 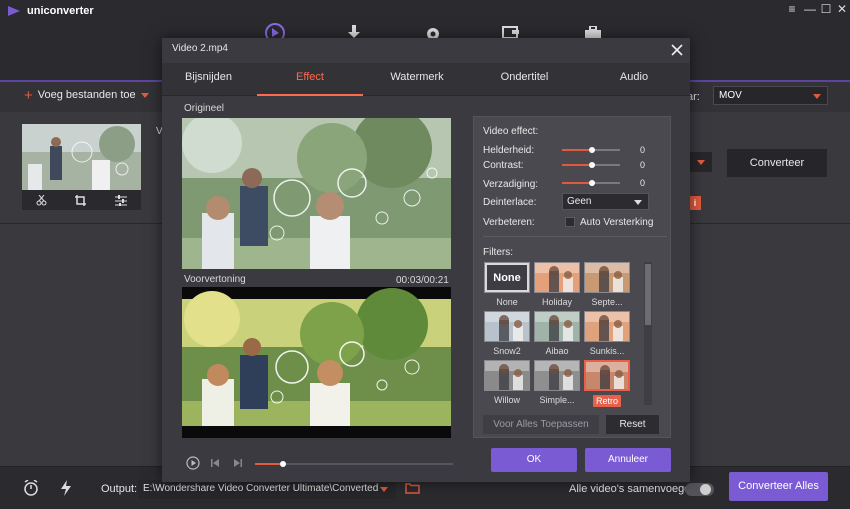 I want to click on brightness-slider, so click(x=591, y=150).